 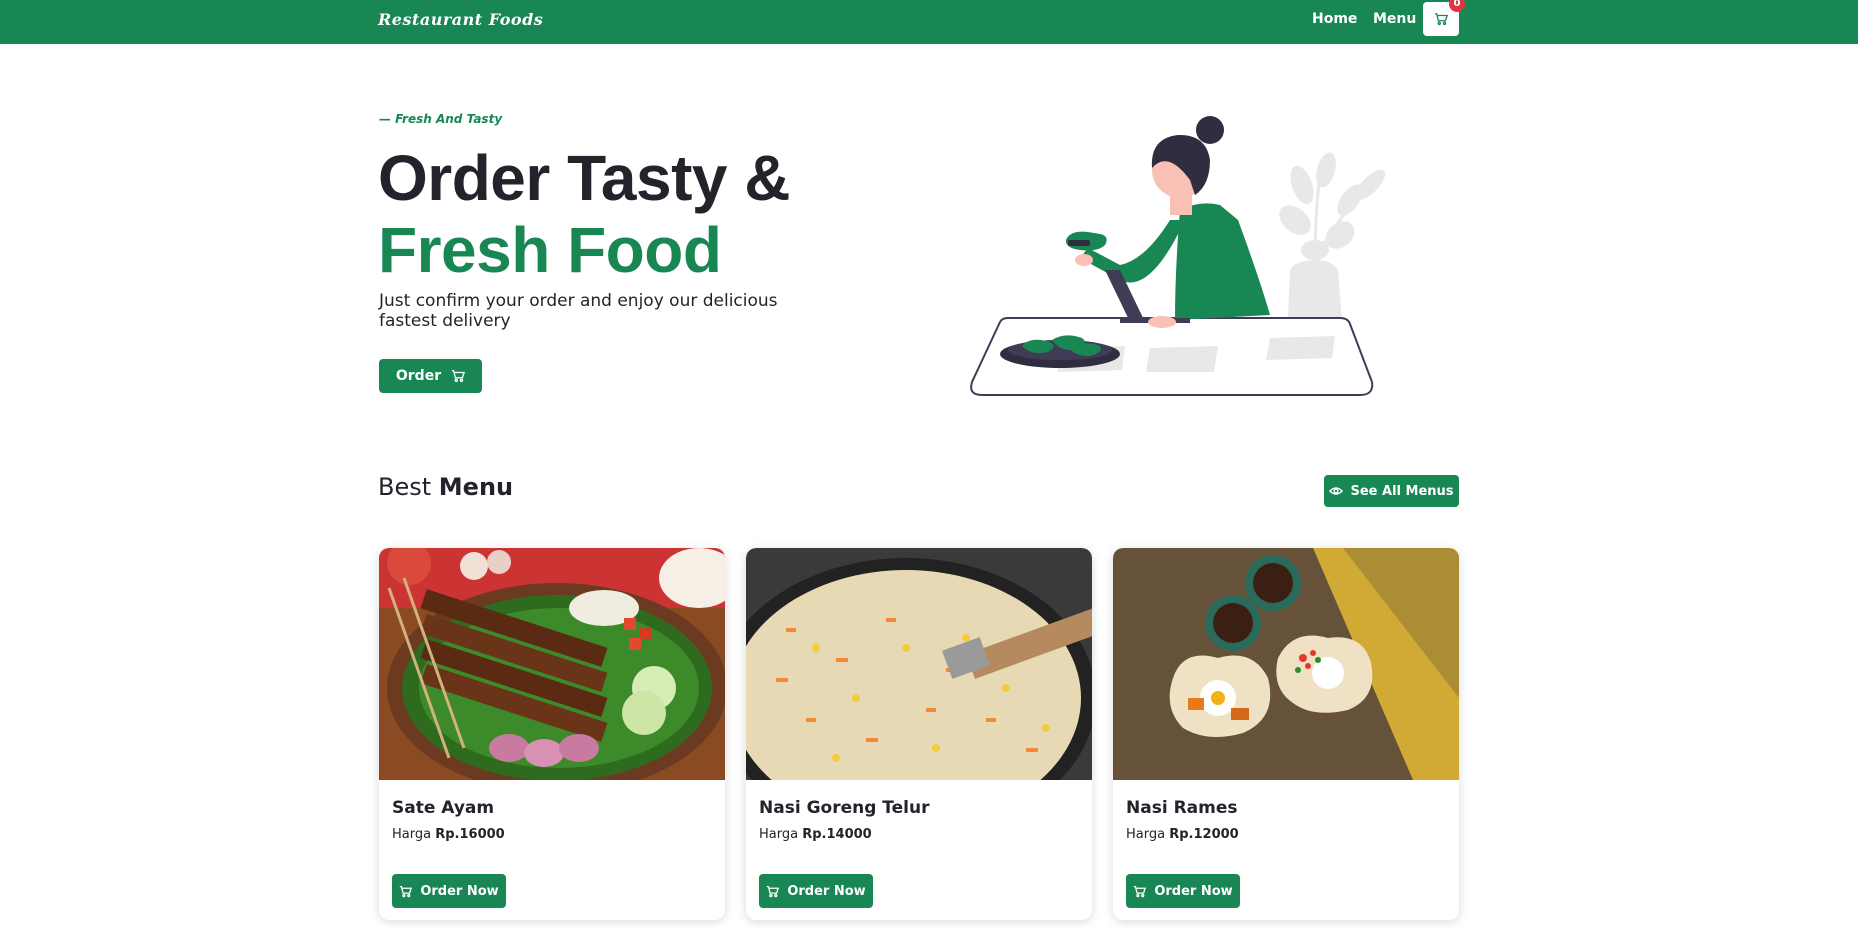 I want to click on section-title-light: Best, so click(x=405, y=487).